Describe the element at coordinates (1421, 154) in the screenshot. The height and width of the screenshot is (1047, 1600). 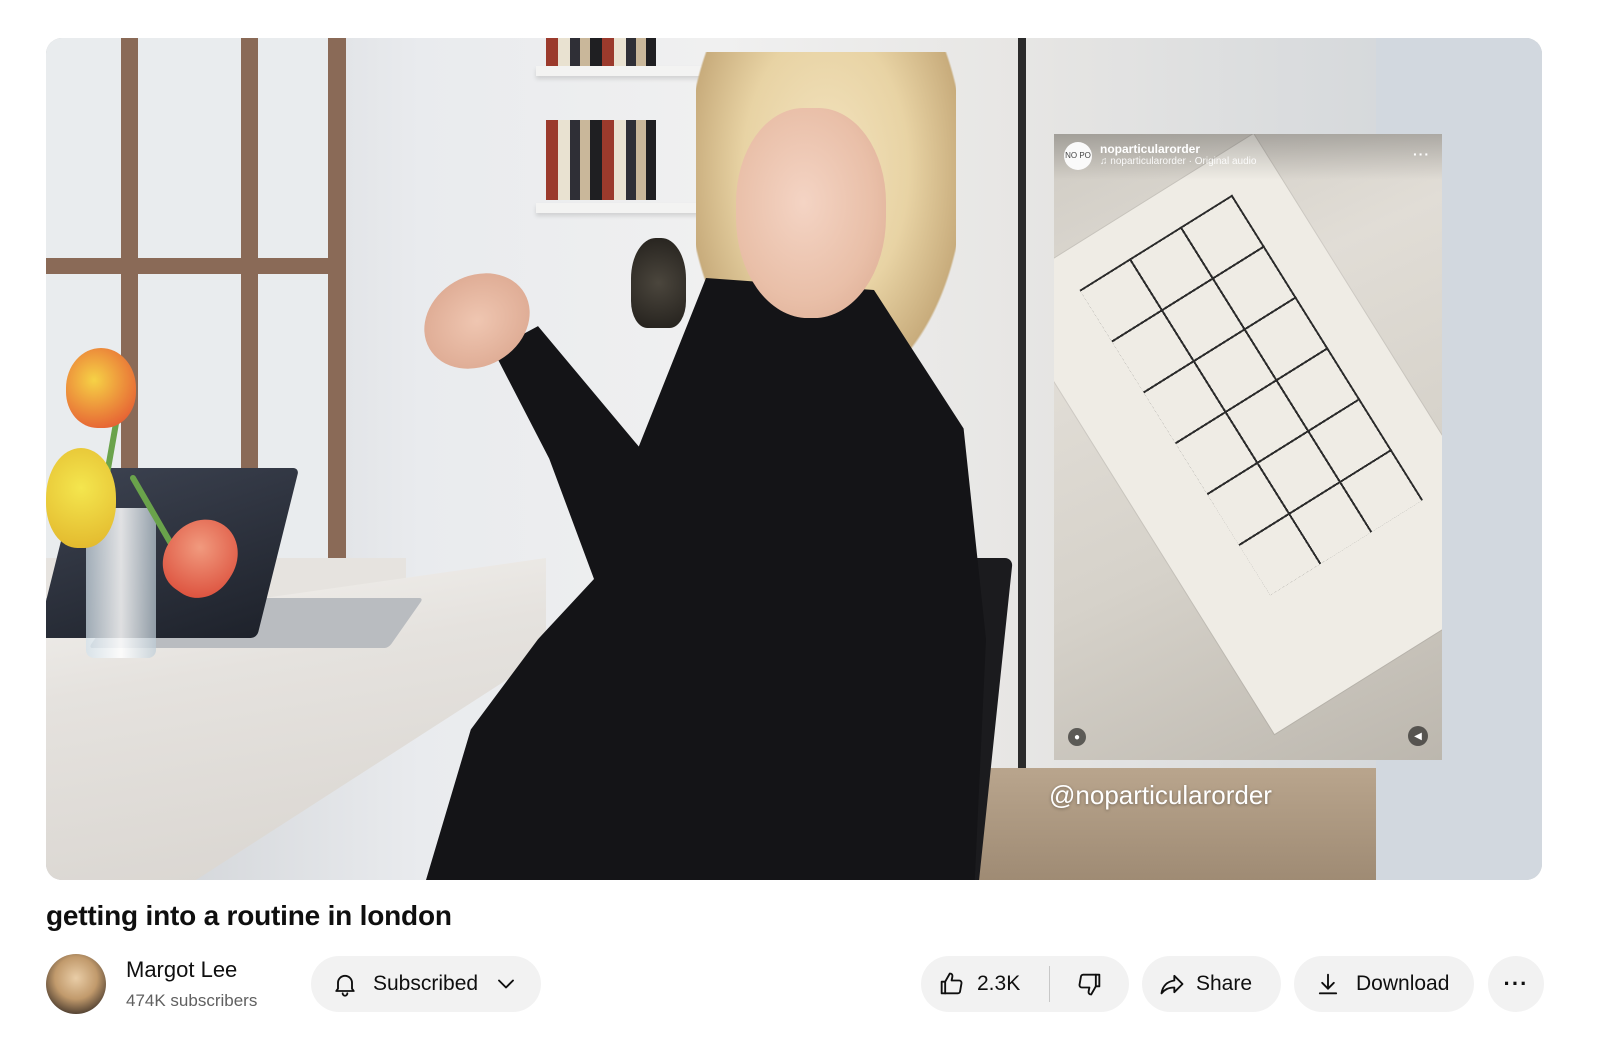
I see `reel-more-icon: ···` at that location.